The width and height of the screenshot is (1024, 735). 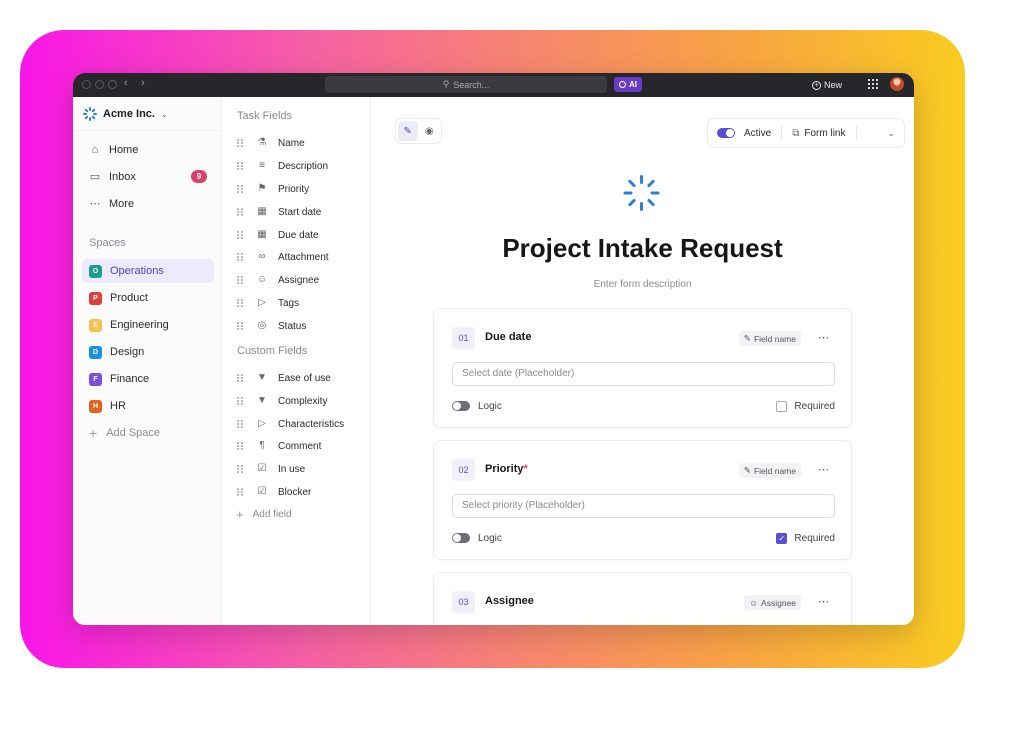 I want to click on forward-arrow-icon: ›, so click(x=143, y=83).